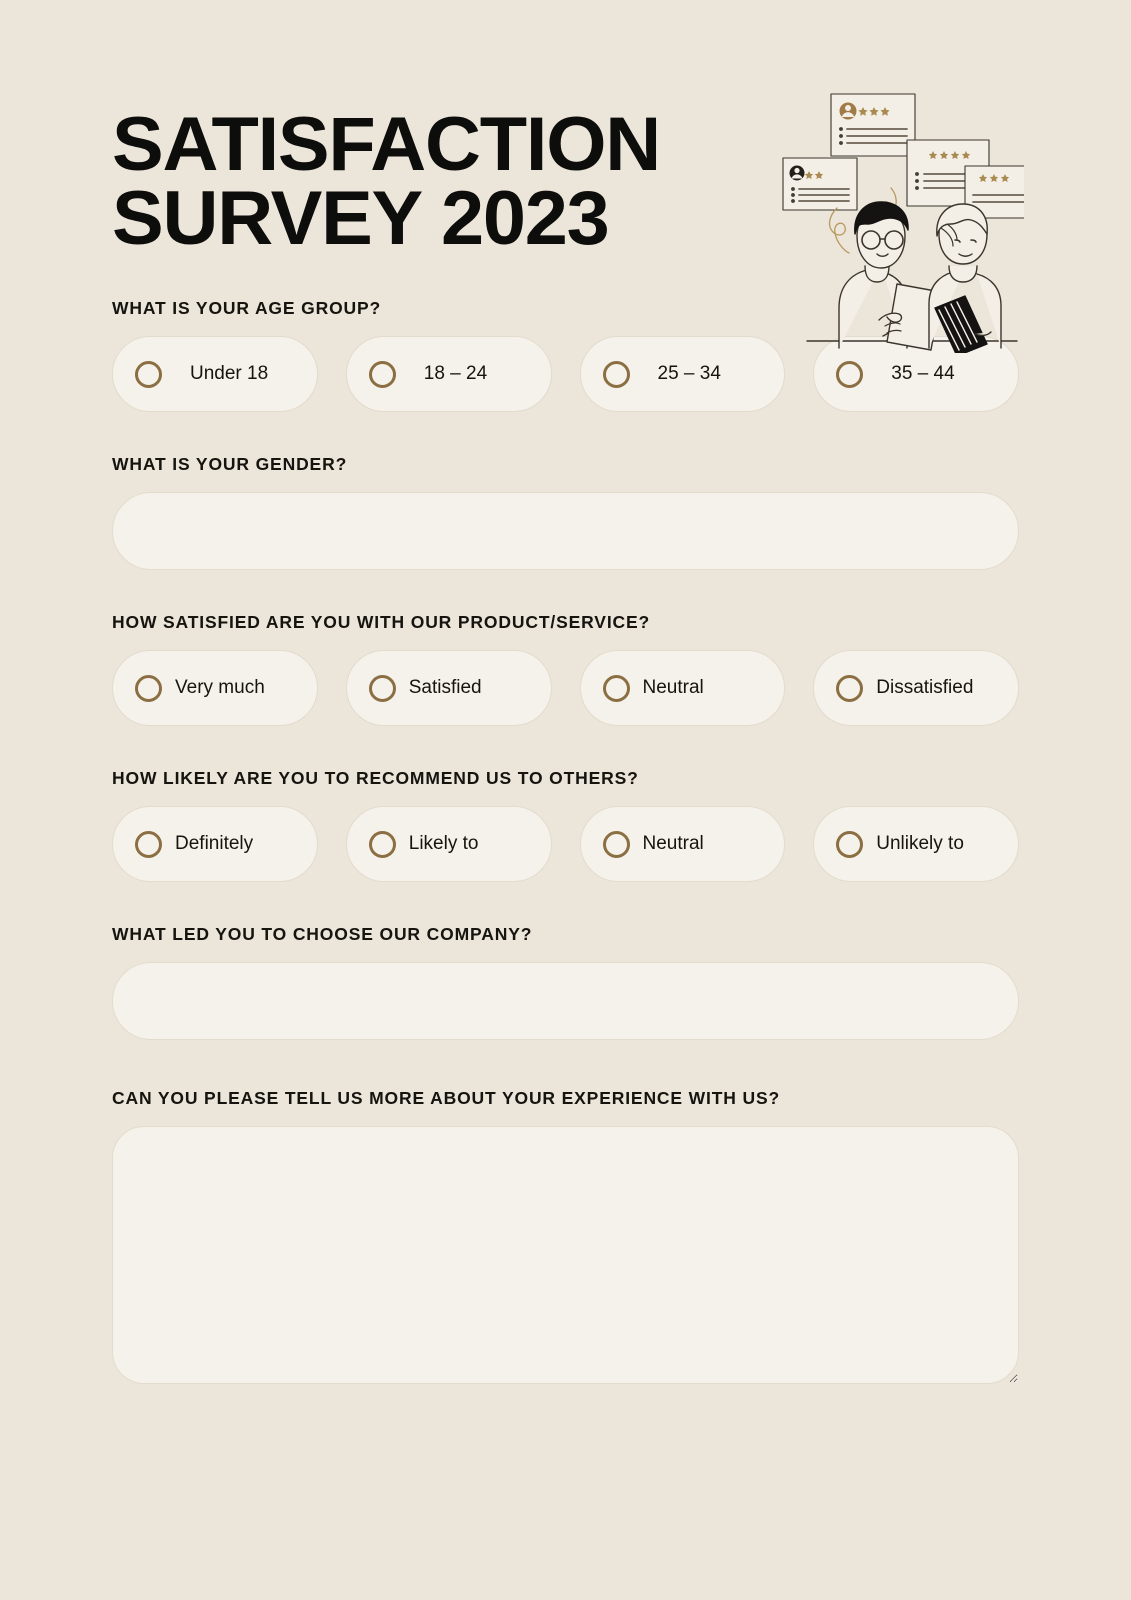  Describe the element at coordinates (923, 373) in the screenshot. I see `option-label: 35 – 44` at that location.